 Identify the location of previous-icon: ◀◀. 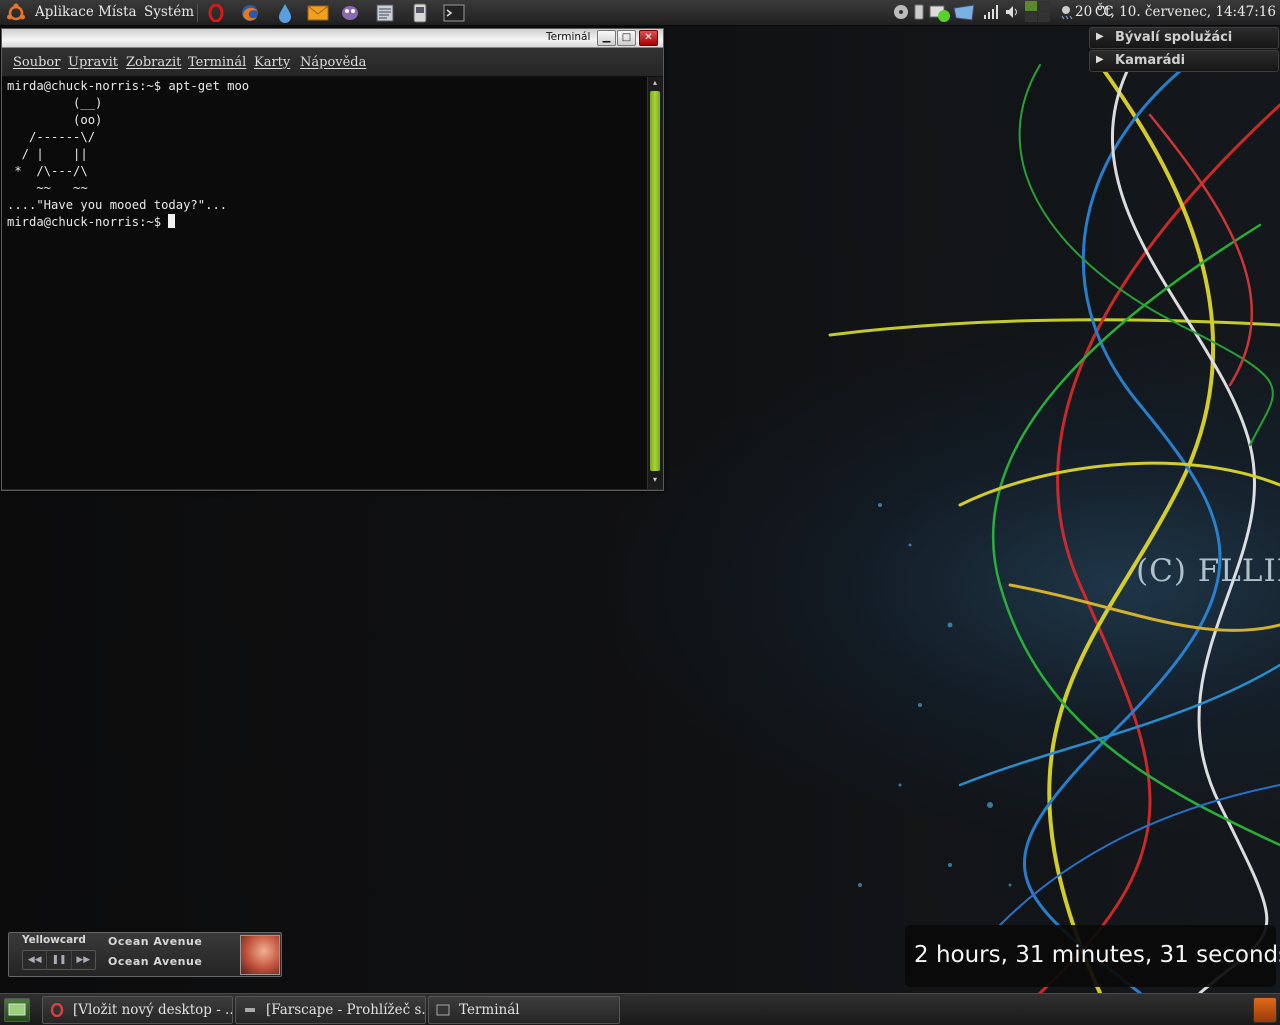
(35, 960).